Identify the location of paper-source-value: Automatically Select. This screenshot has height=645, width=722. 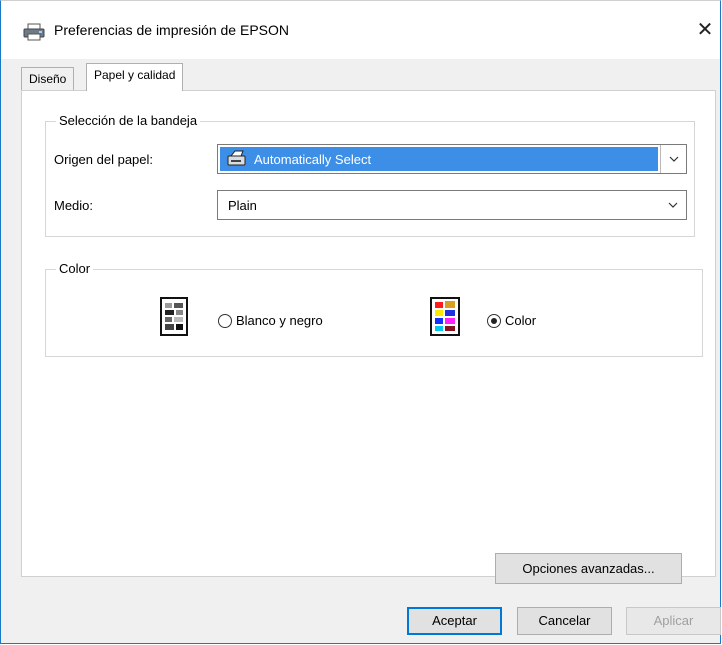
(313, 159).